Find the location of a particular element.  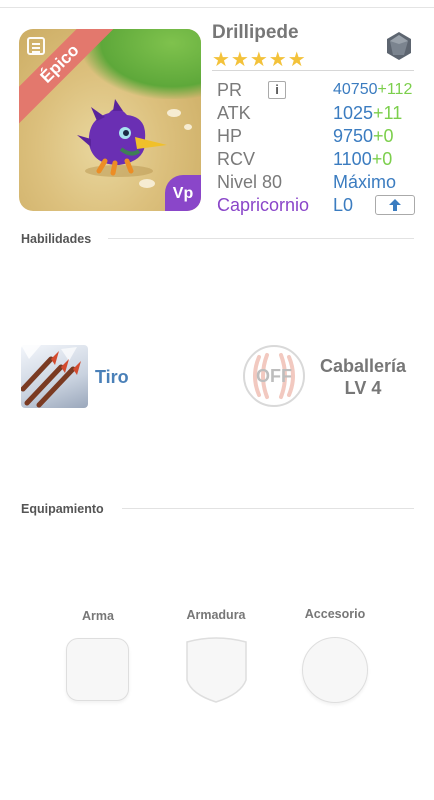

accessory-label: Accesorio is located at coordinates (335, 614).